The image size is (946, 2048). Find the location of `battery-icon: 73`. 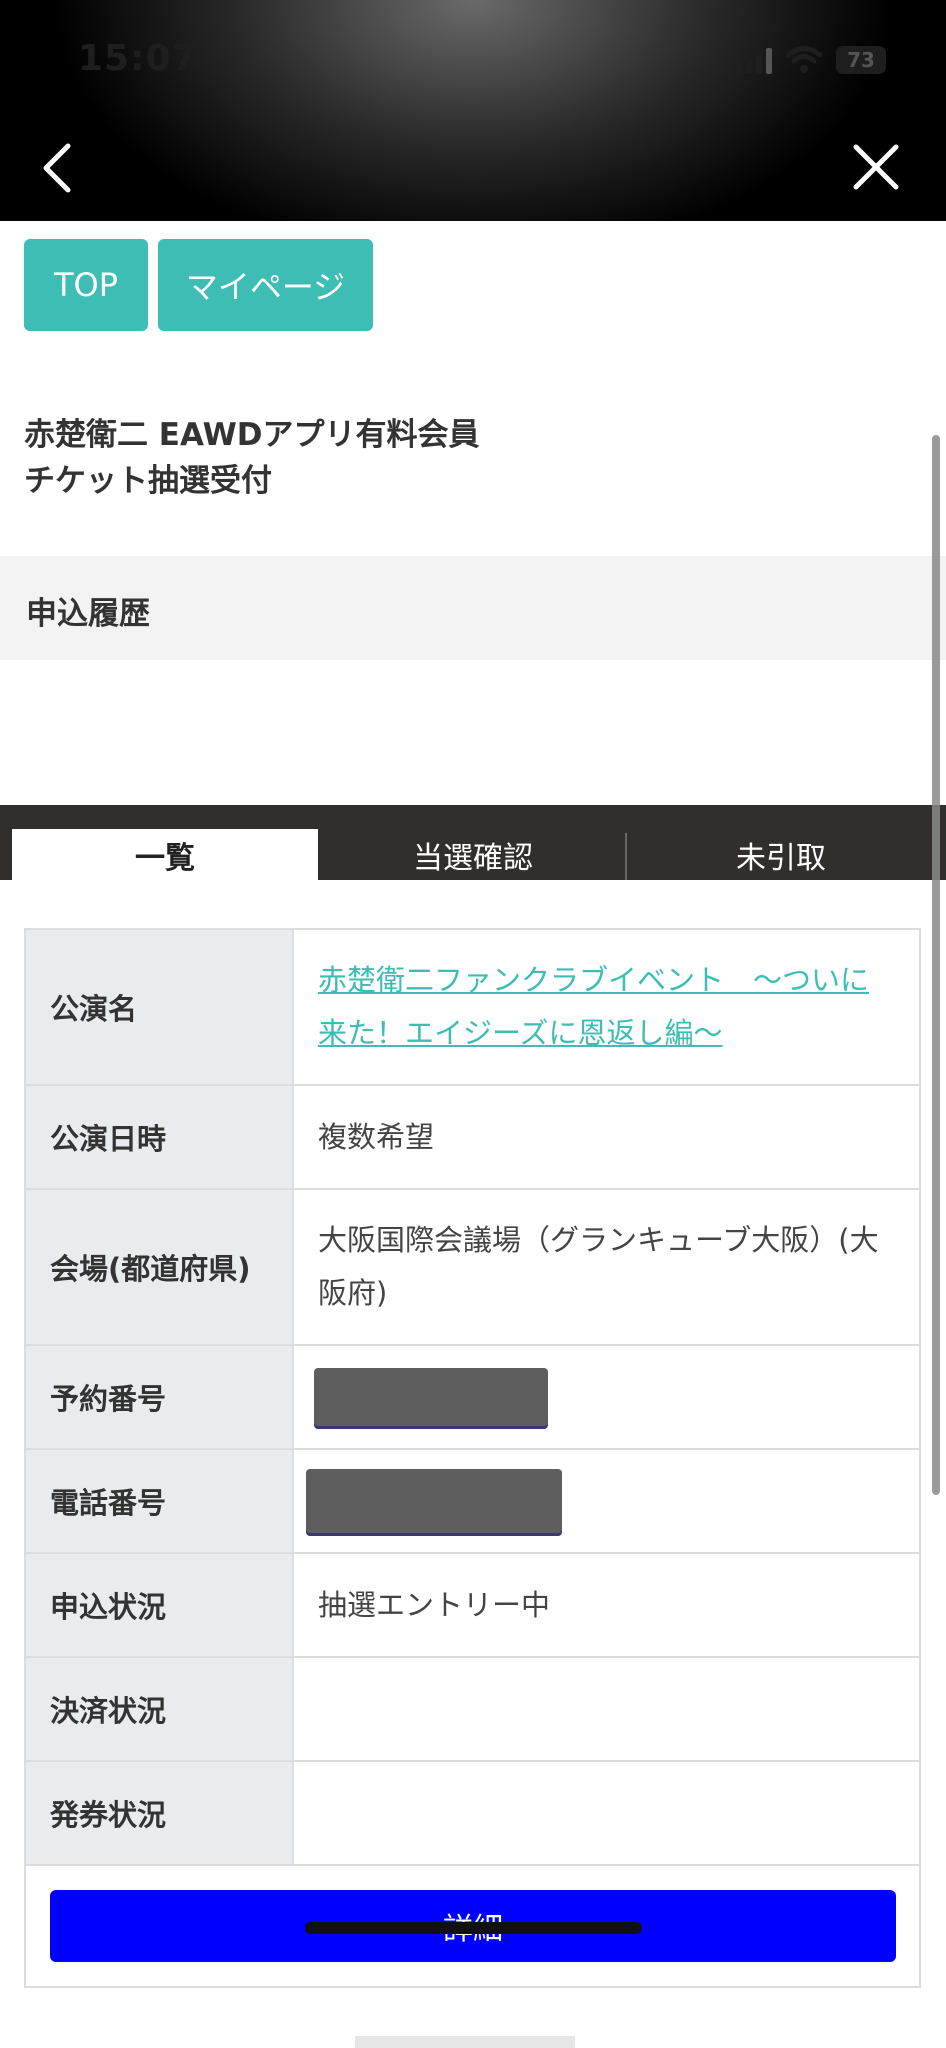

battery-icon: 73 is located at coordinates (861, 60).